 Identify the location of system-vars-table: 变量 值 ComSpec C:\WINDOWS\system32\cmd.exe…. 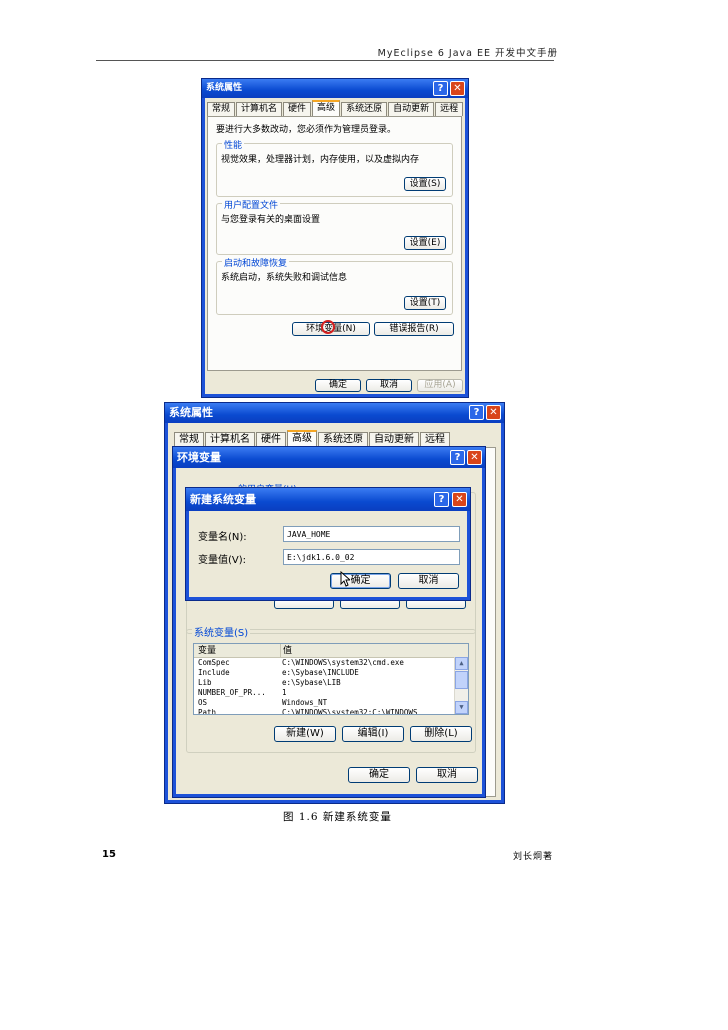
(331, 679).